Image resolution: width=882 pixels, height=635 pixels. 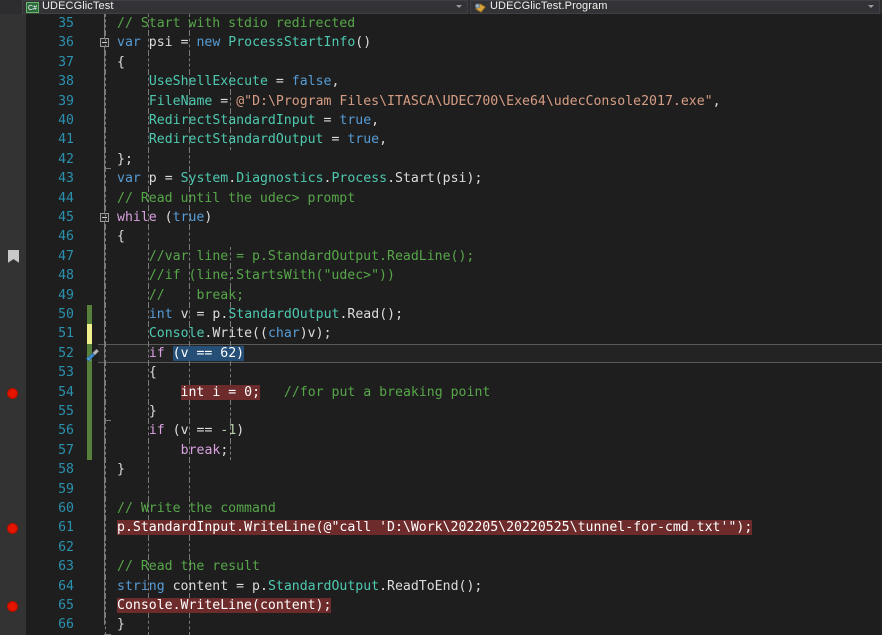 What do you see at coordinates (454, 140) in the screenshot?
I see `code-line: 41 RedirectStandardOutput = true,` at bounding box center [454, 140].